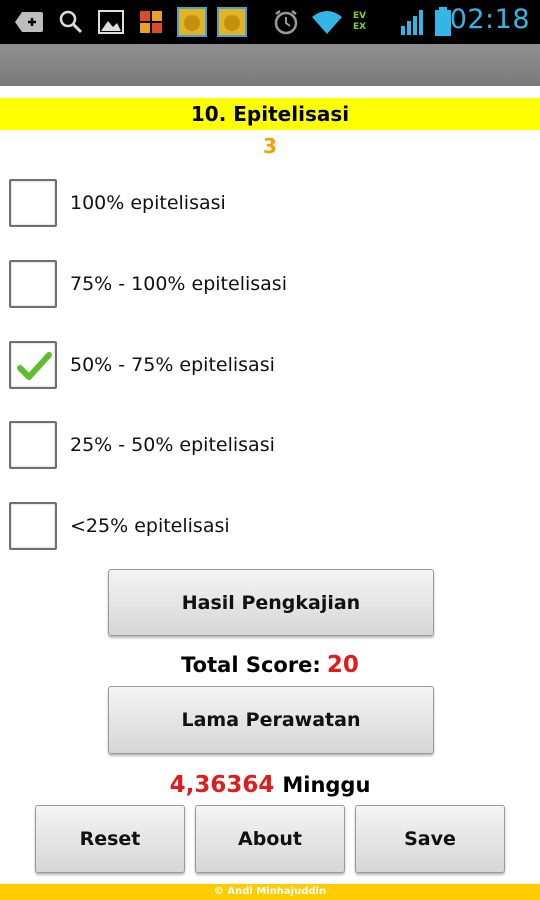  What do you see at coordinates (29, 22) in the screenshot?
I see `add-notification-icon` at bounding box center [29, 22].